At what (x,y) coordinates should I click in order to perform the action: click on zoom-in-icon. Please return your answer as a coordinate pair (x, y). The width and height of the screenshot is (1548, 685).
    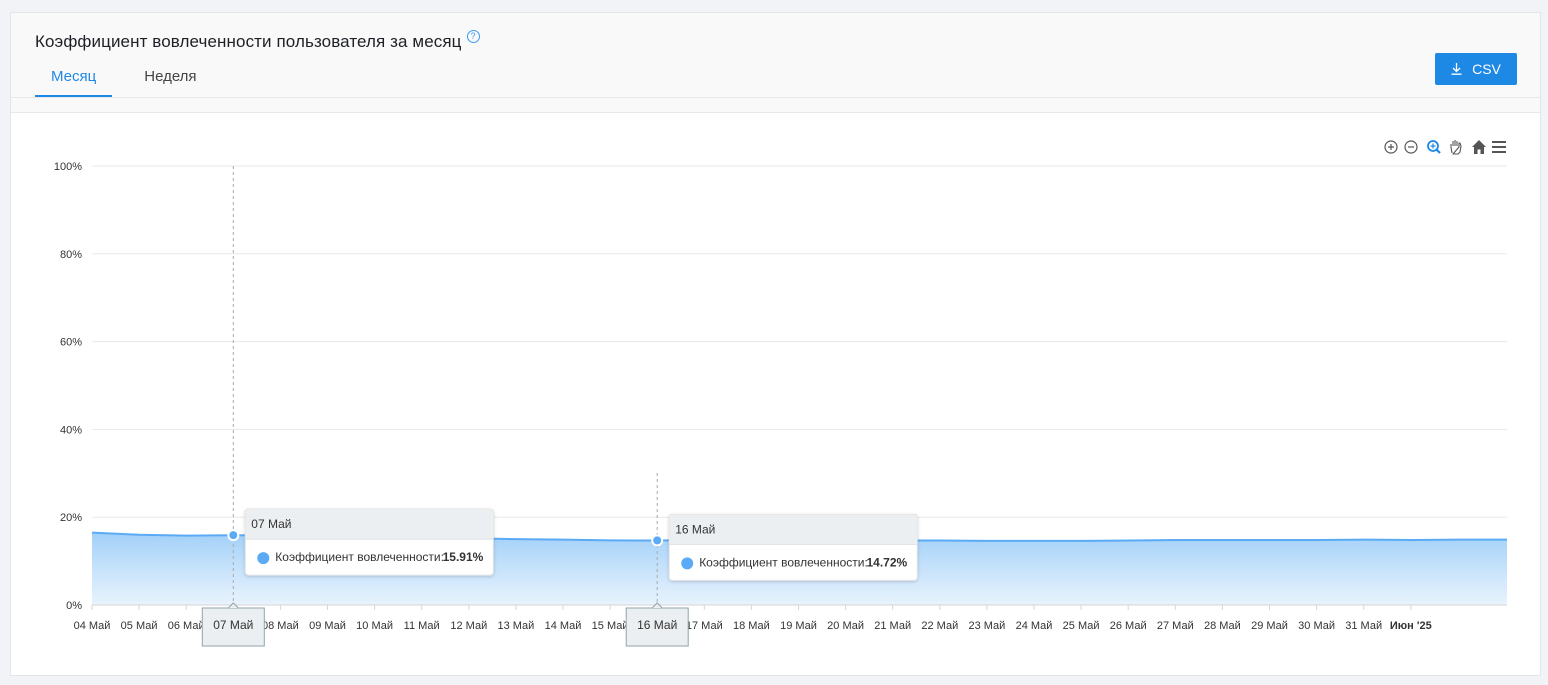
    Looking at the image, I should click on (1391, 147).